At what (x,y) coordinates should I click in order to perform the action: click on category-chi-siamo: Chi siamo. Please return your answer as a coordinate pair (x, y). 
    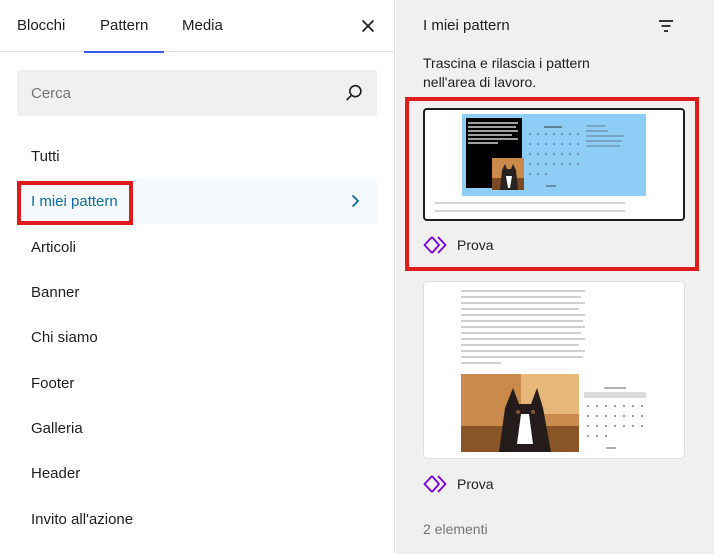
    Looking at the image, I should click on (197, 337).